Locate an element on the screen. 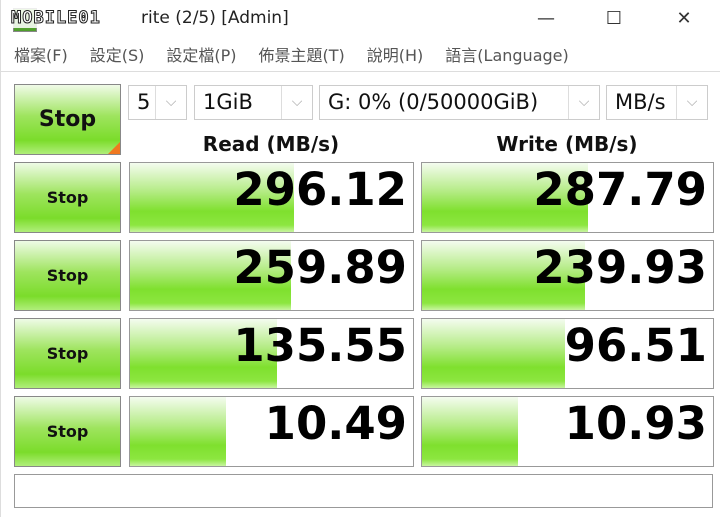  write-value: 287.79 is located at coordinates (620, 189).